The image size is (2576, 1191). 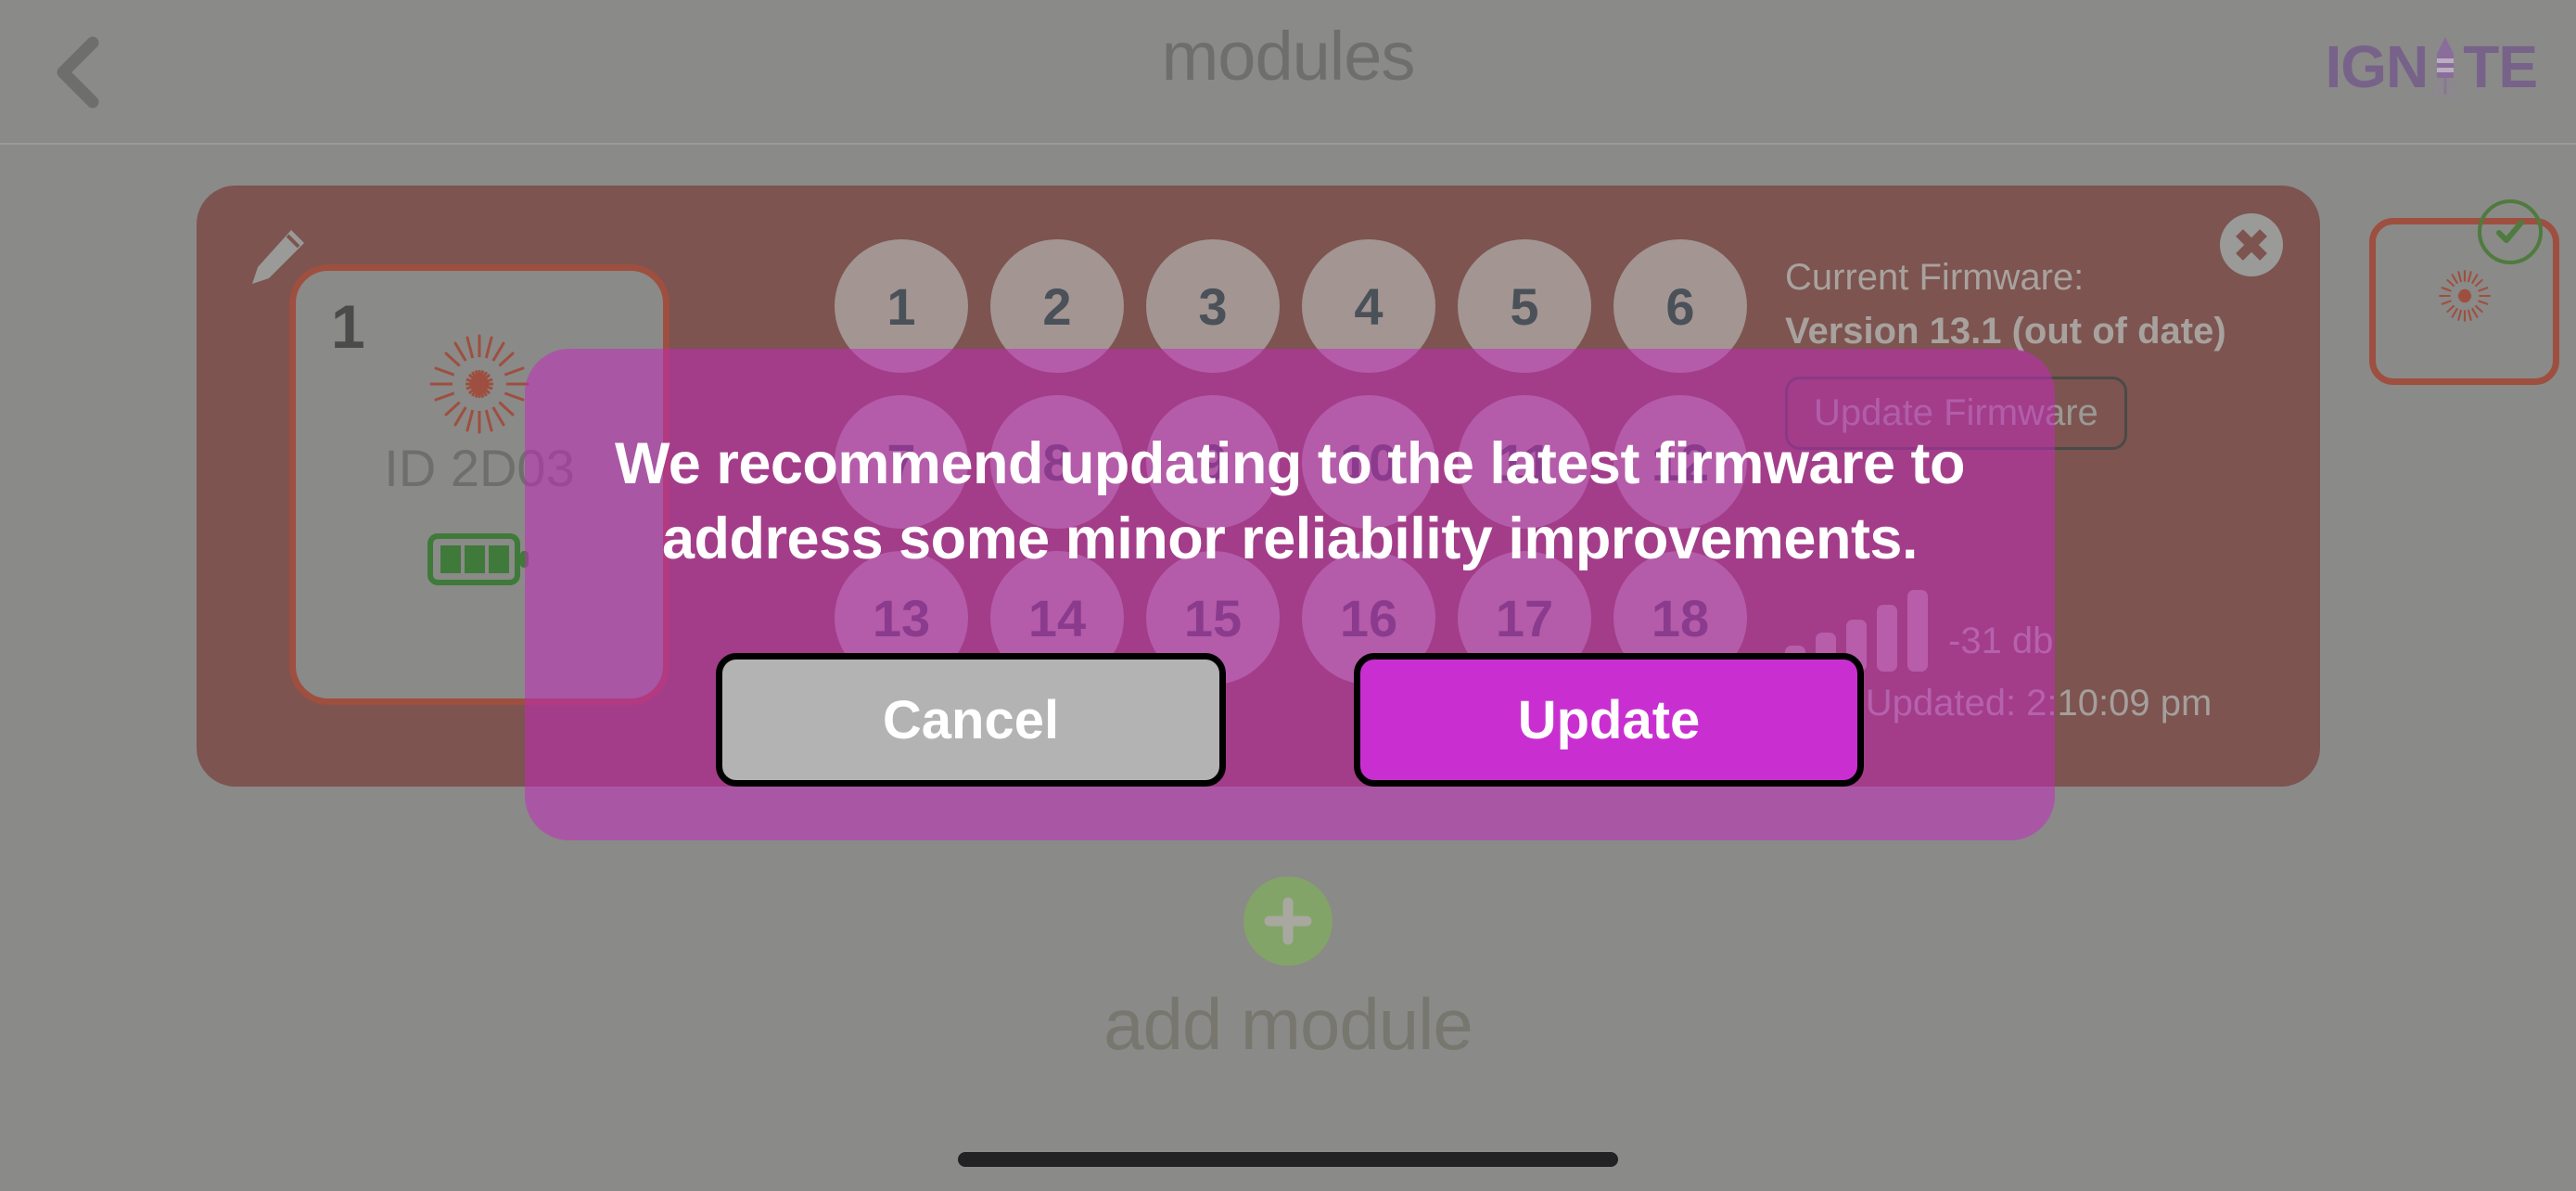 I want to click on update-button: Update, so click(x=1609, y=720).